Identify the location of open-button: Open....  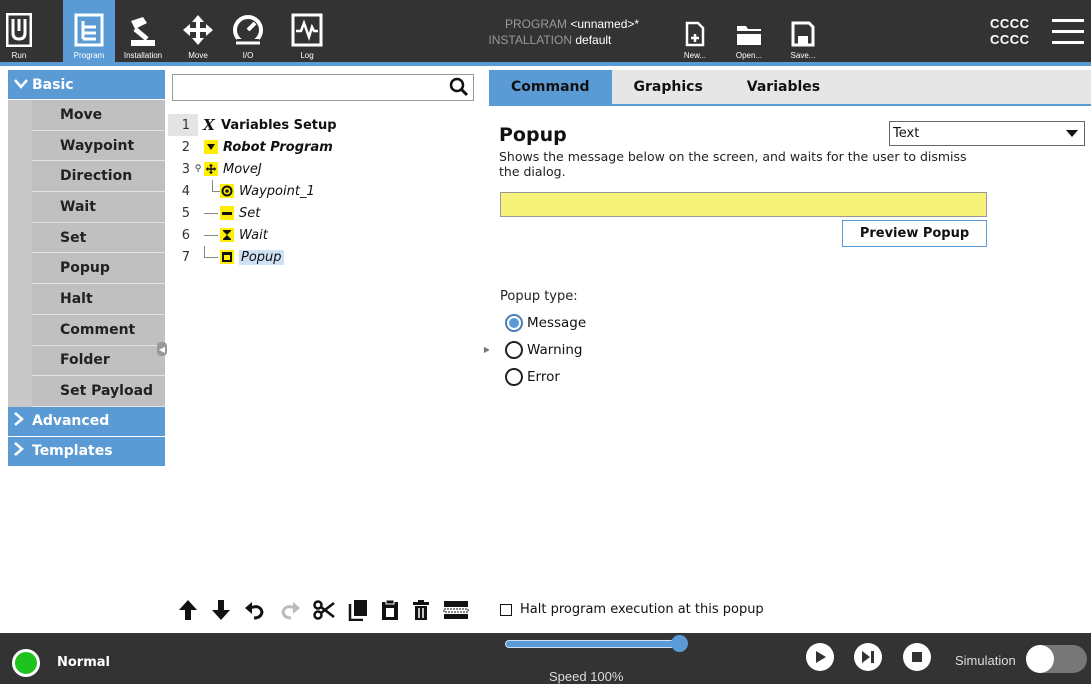
(749, 31).